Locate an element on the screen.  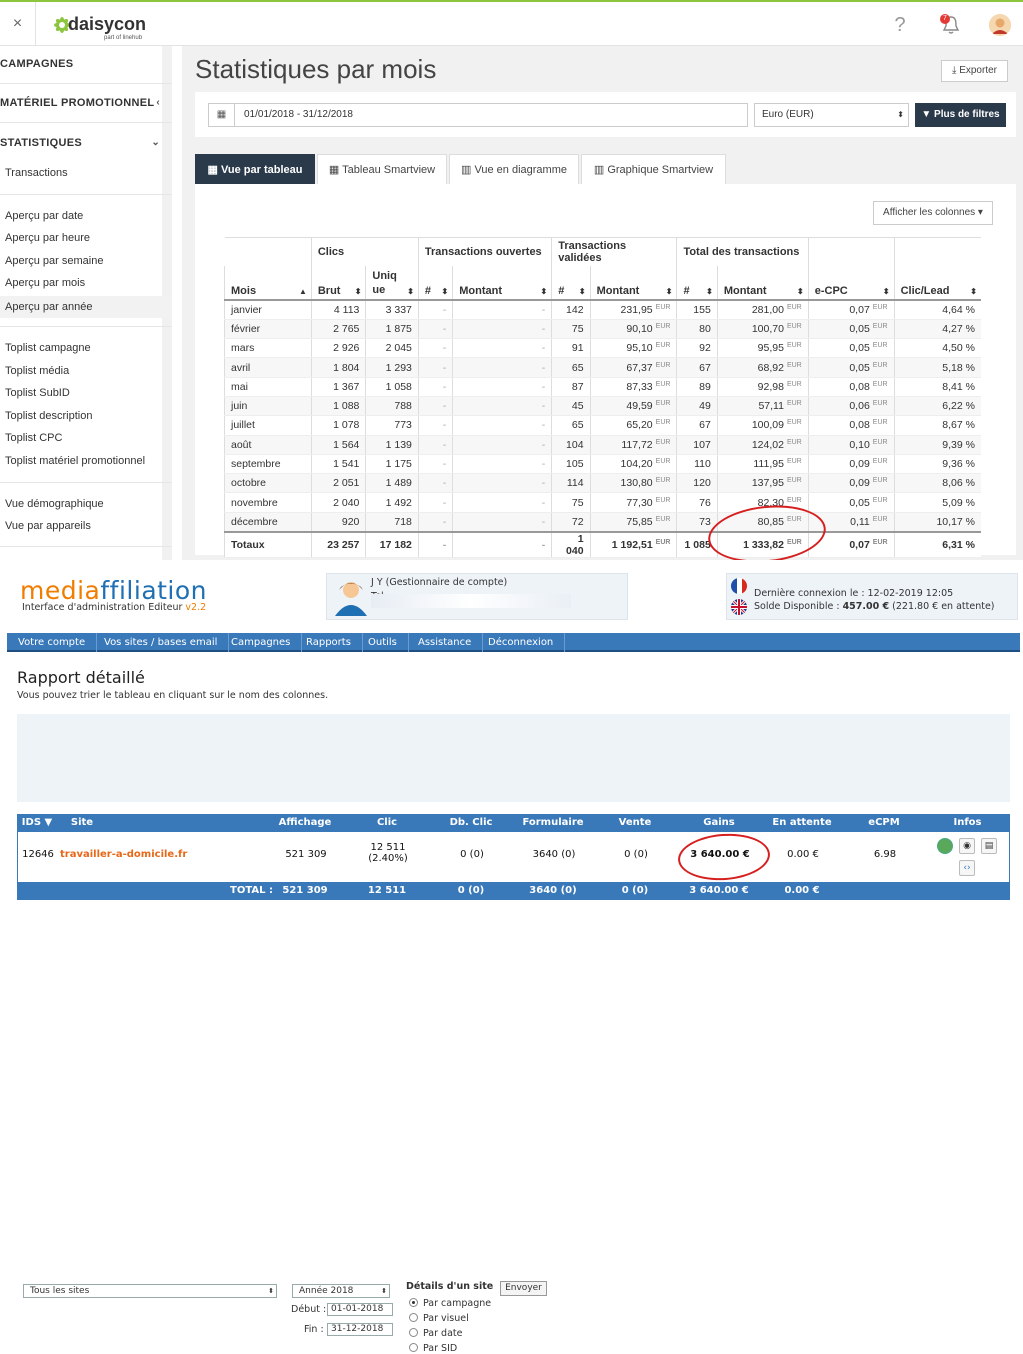
row-site-link: travailler-a-domicile.fr is located at coordinates (130, 854).